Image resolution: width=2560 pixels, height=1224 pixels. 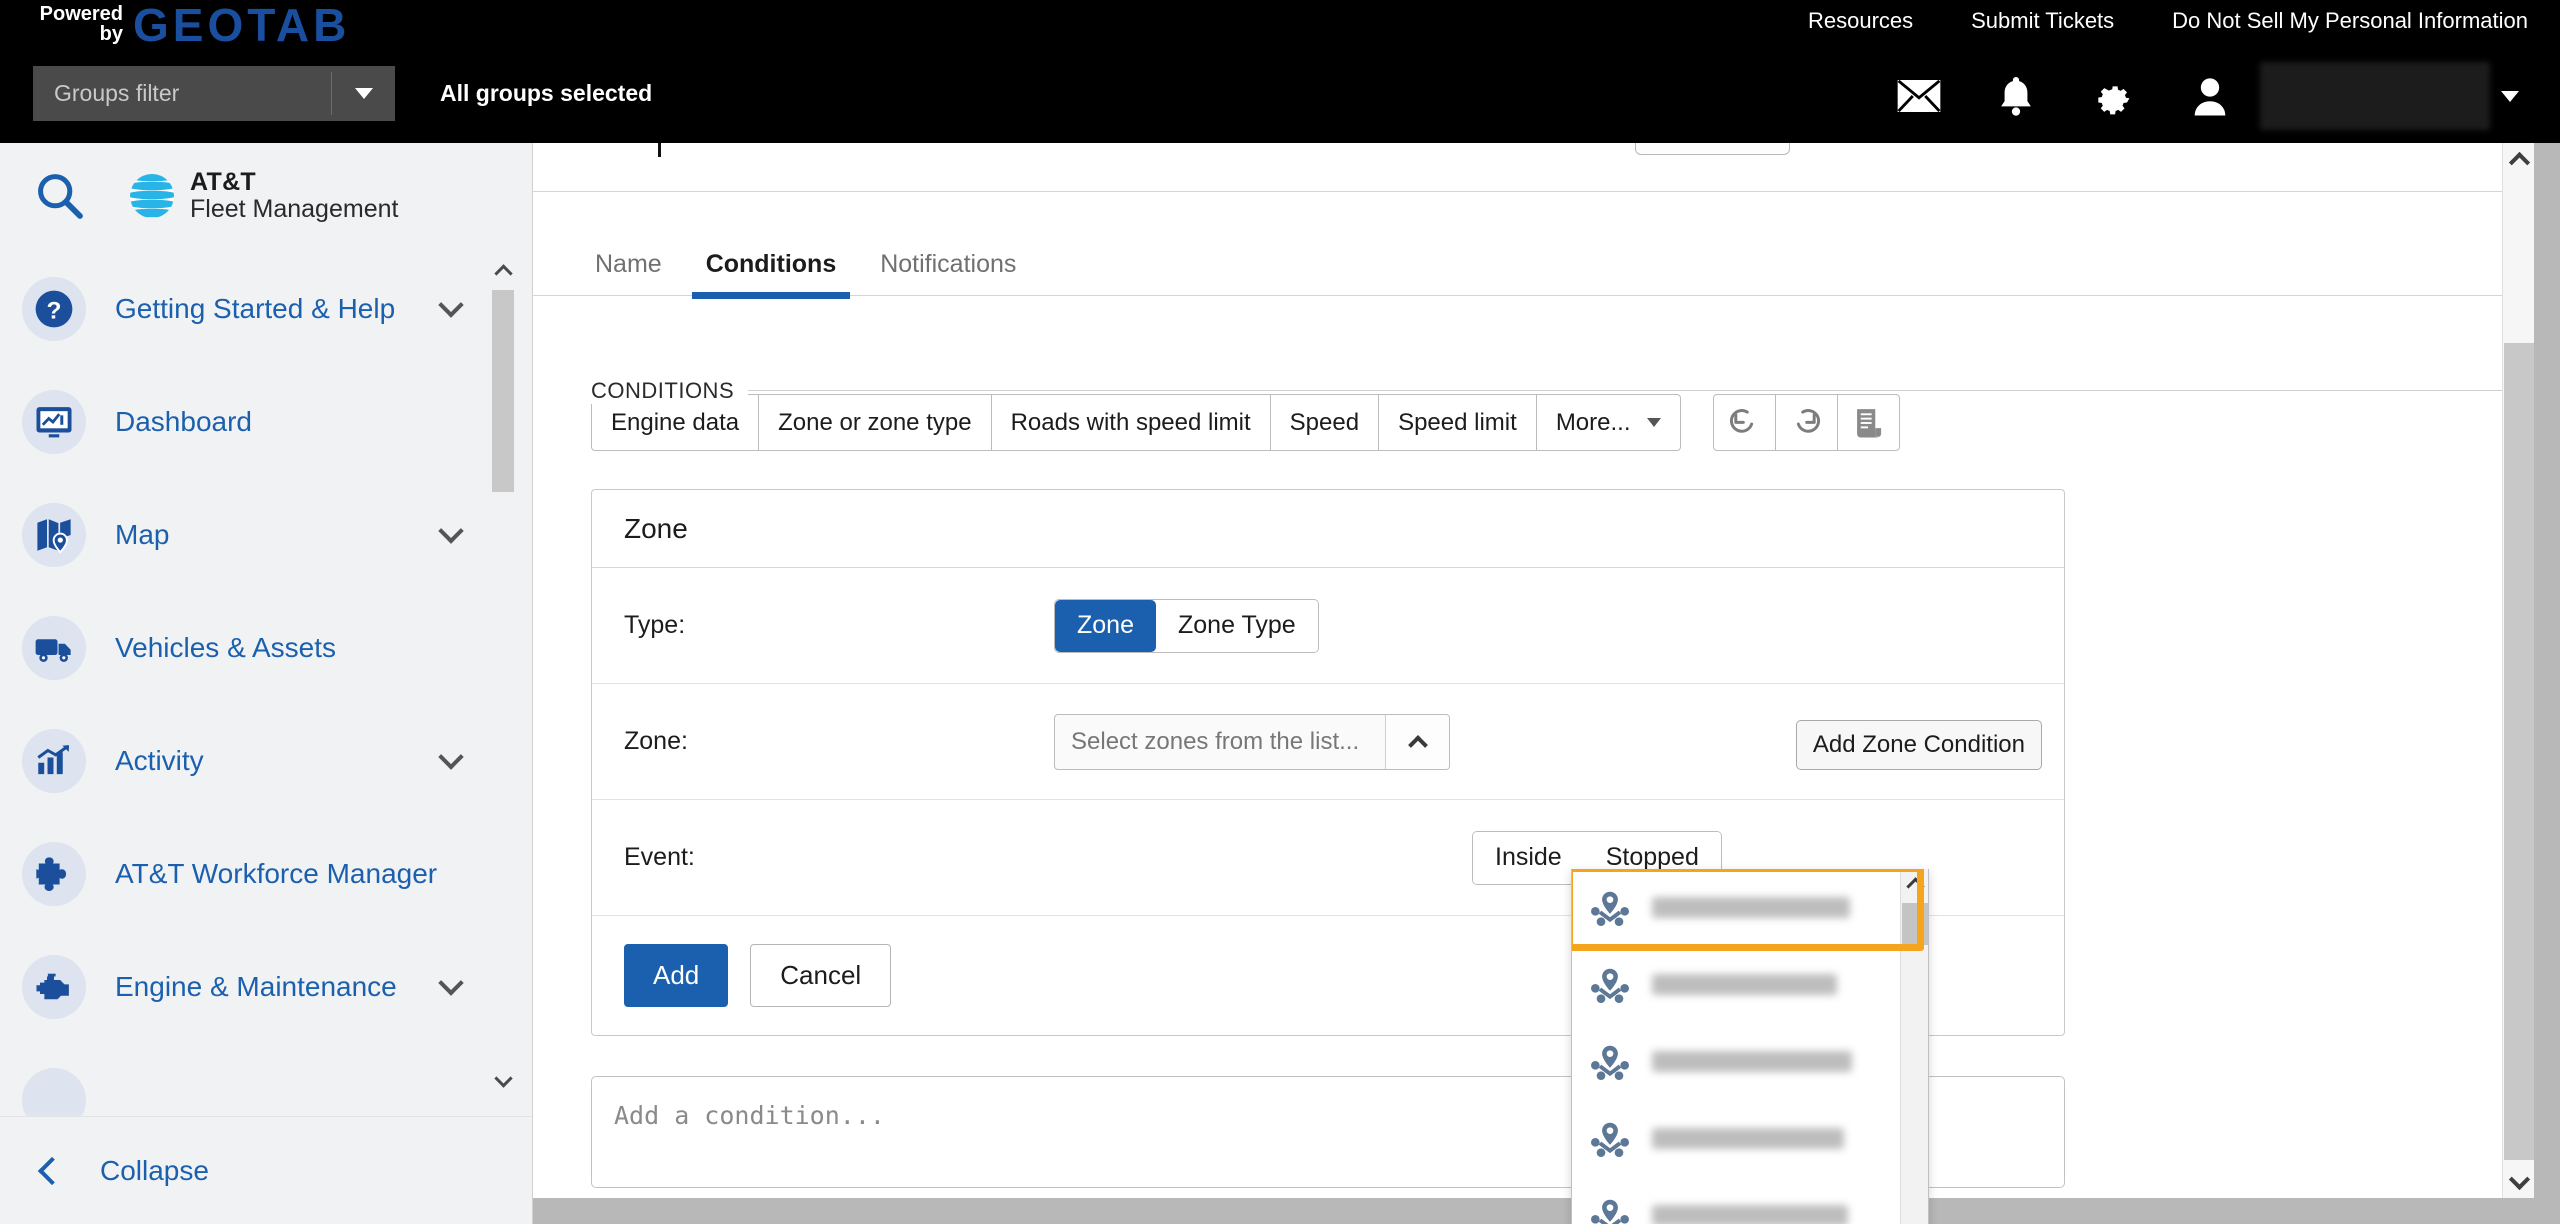 What do you see at coordinates (159, 760) in the screenshot?
I see `sidebar-item-label: Activity` at bounding box center [159, 760].